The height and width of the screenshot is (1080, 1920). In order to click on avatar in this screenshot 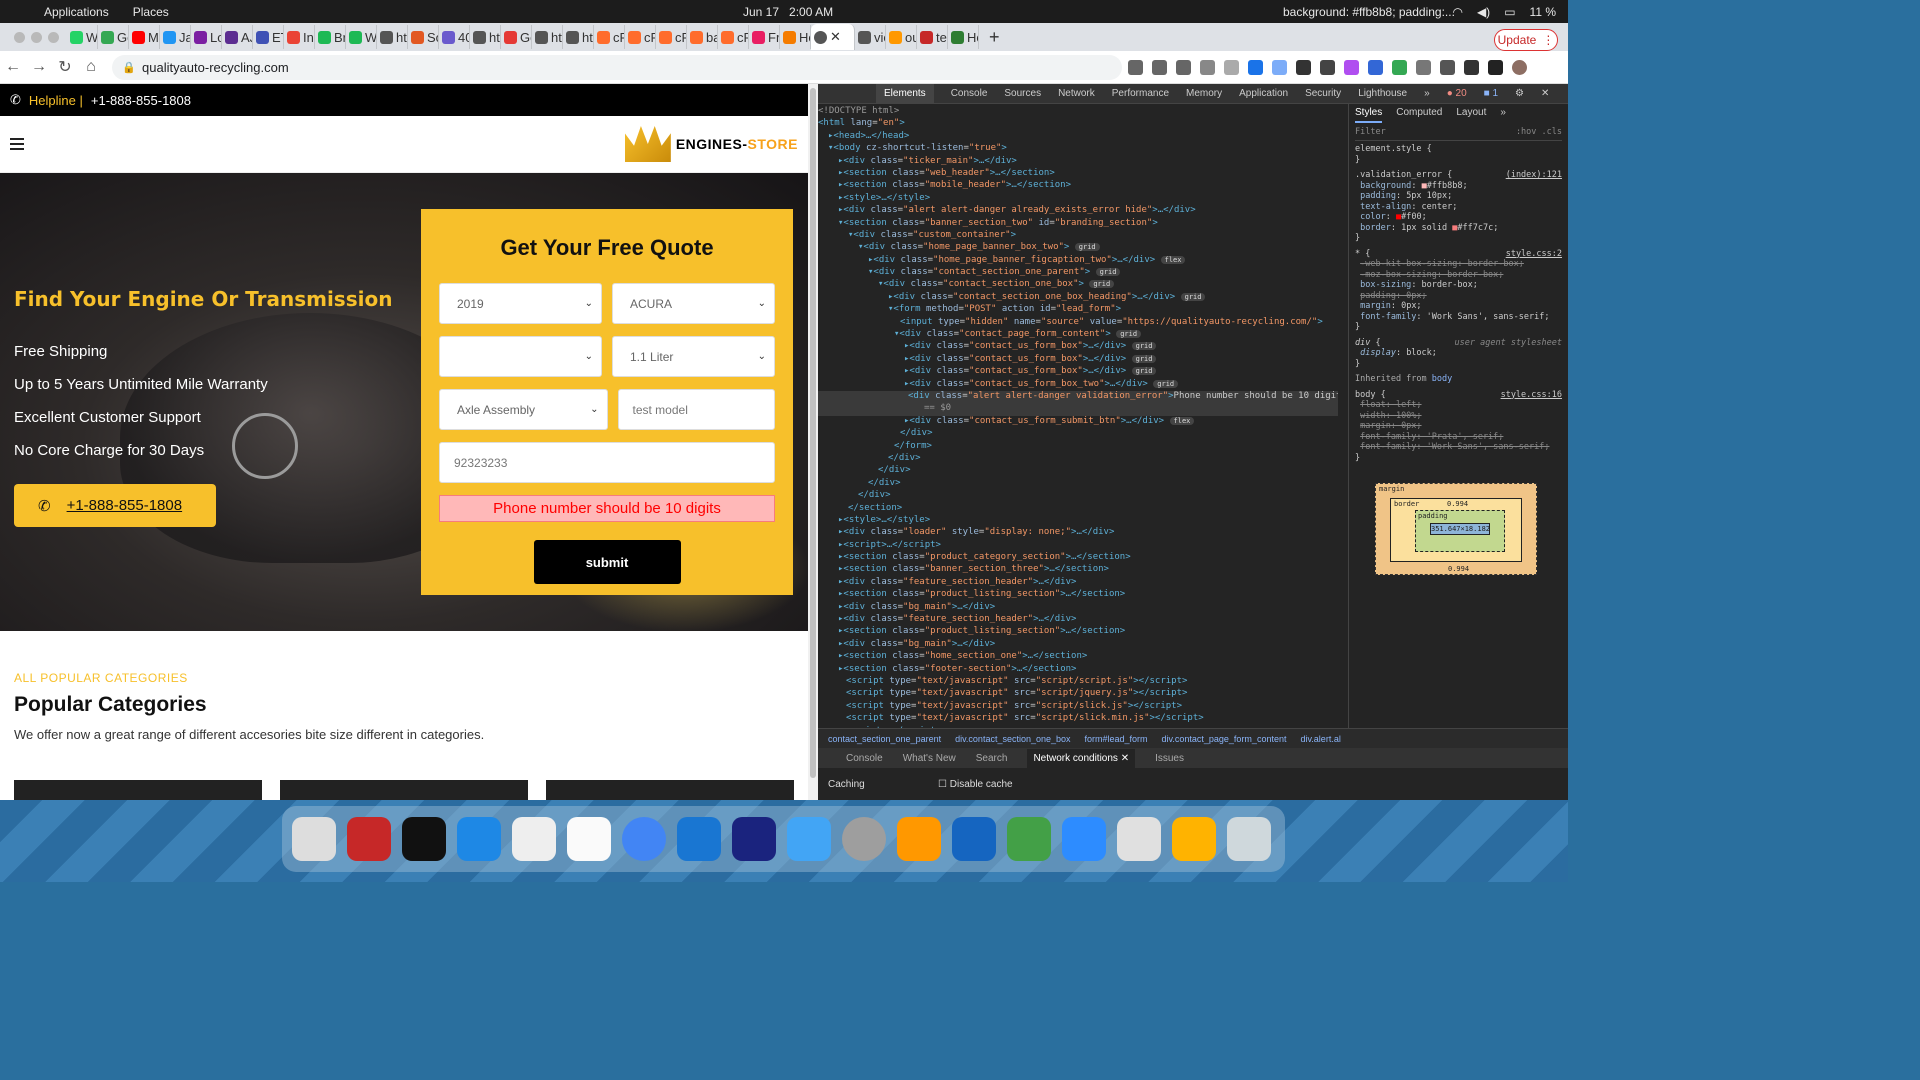, I will do `click(1519, 67)`.